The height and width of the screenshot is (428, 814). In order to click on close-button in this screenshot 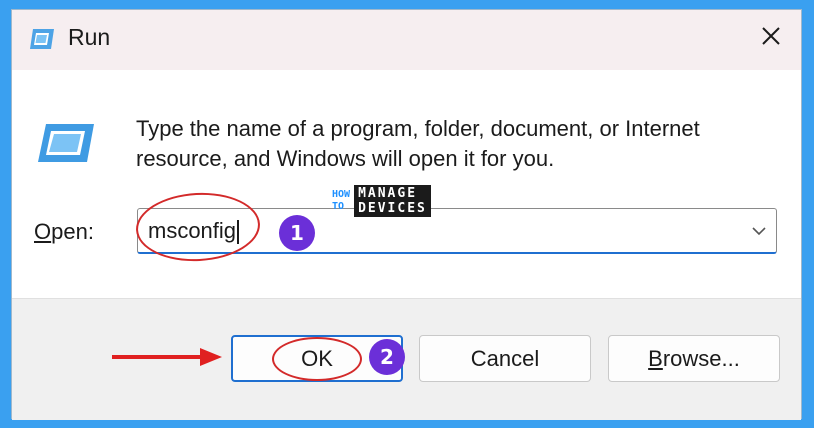, I will do `click(771, 38)`.